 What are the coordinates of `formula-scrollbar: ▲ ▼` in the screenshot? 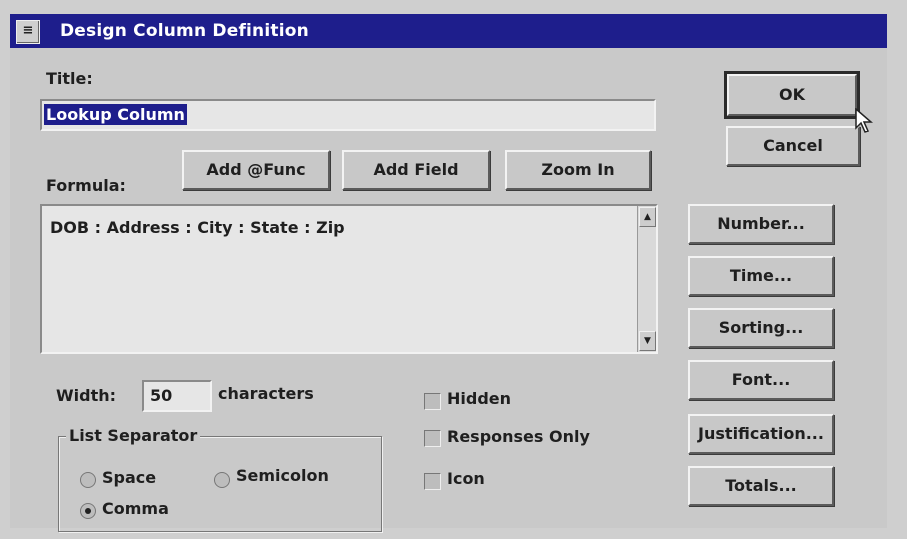 It's located at (646, 279).